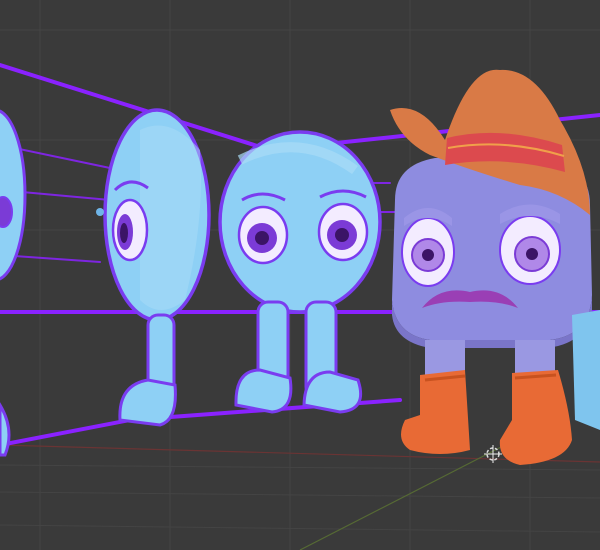 Image resolution: width=600 pixels, height=550 pixels. I want to click on y-axis-line, so click(402, 497).